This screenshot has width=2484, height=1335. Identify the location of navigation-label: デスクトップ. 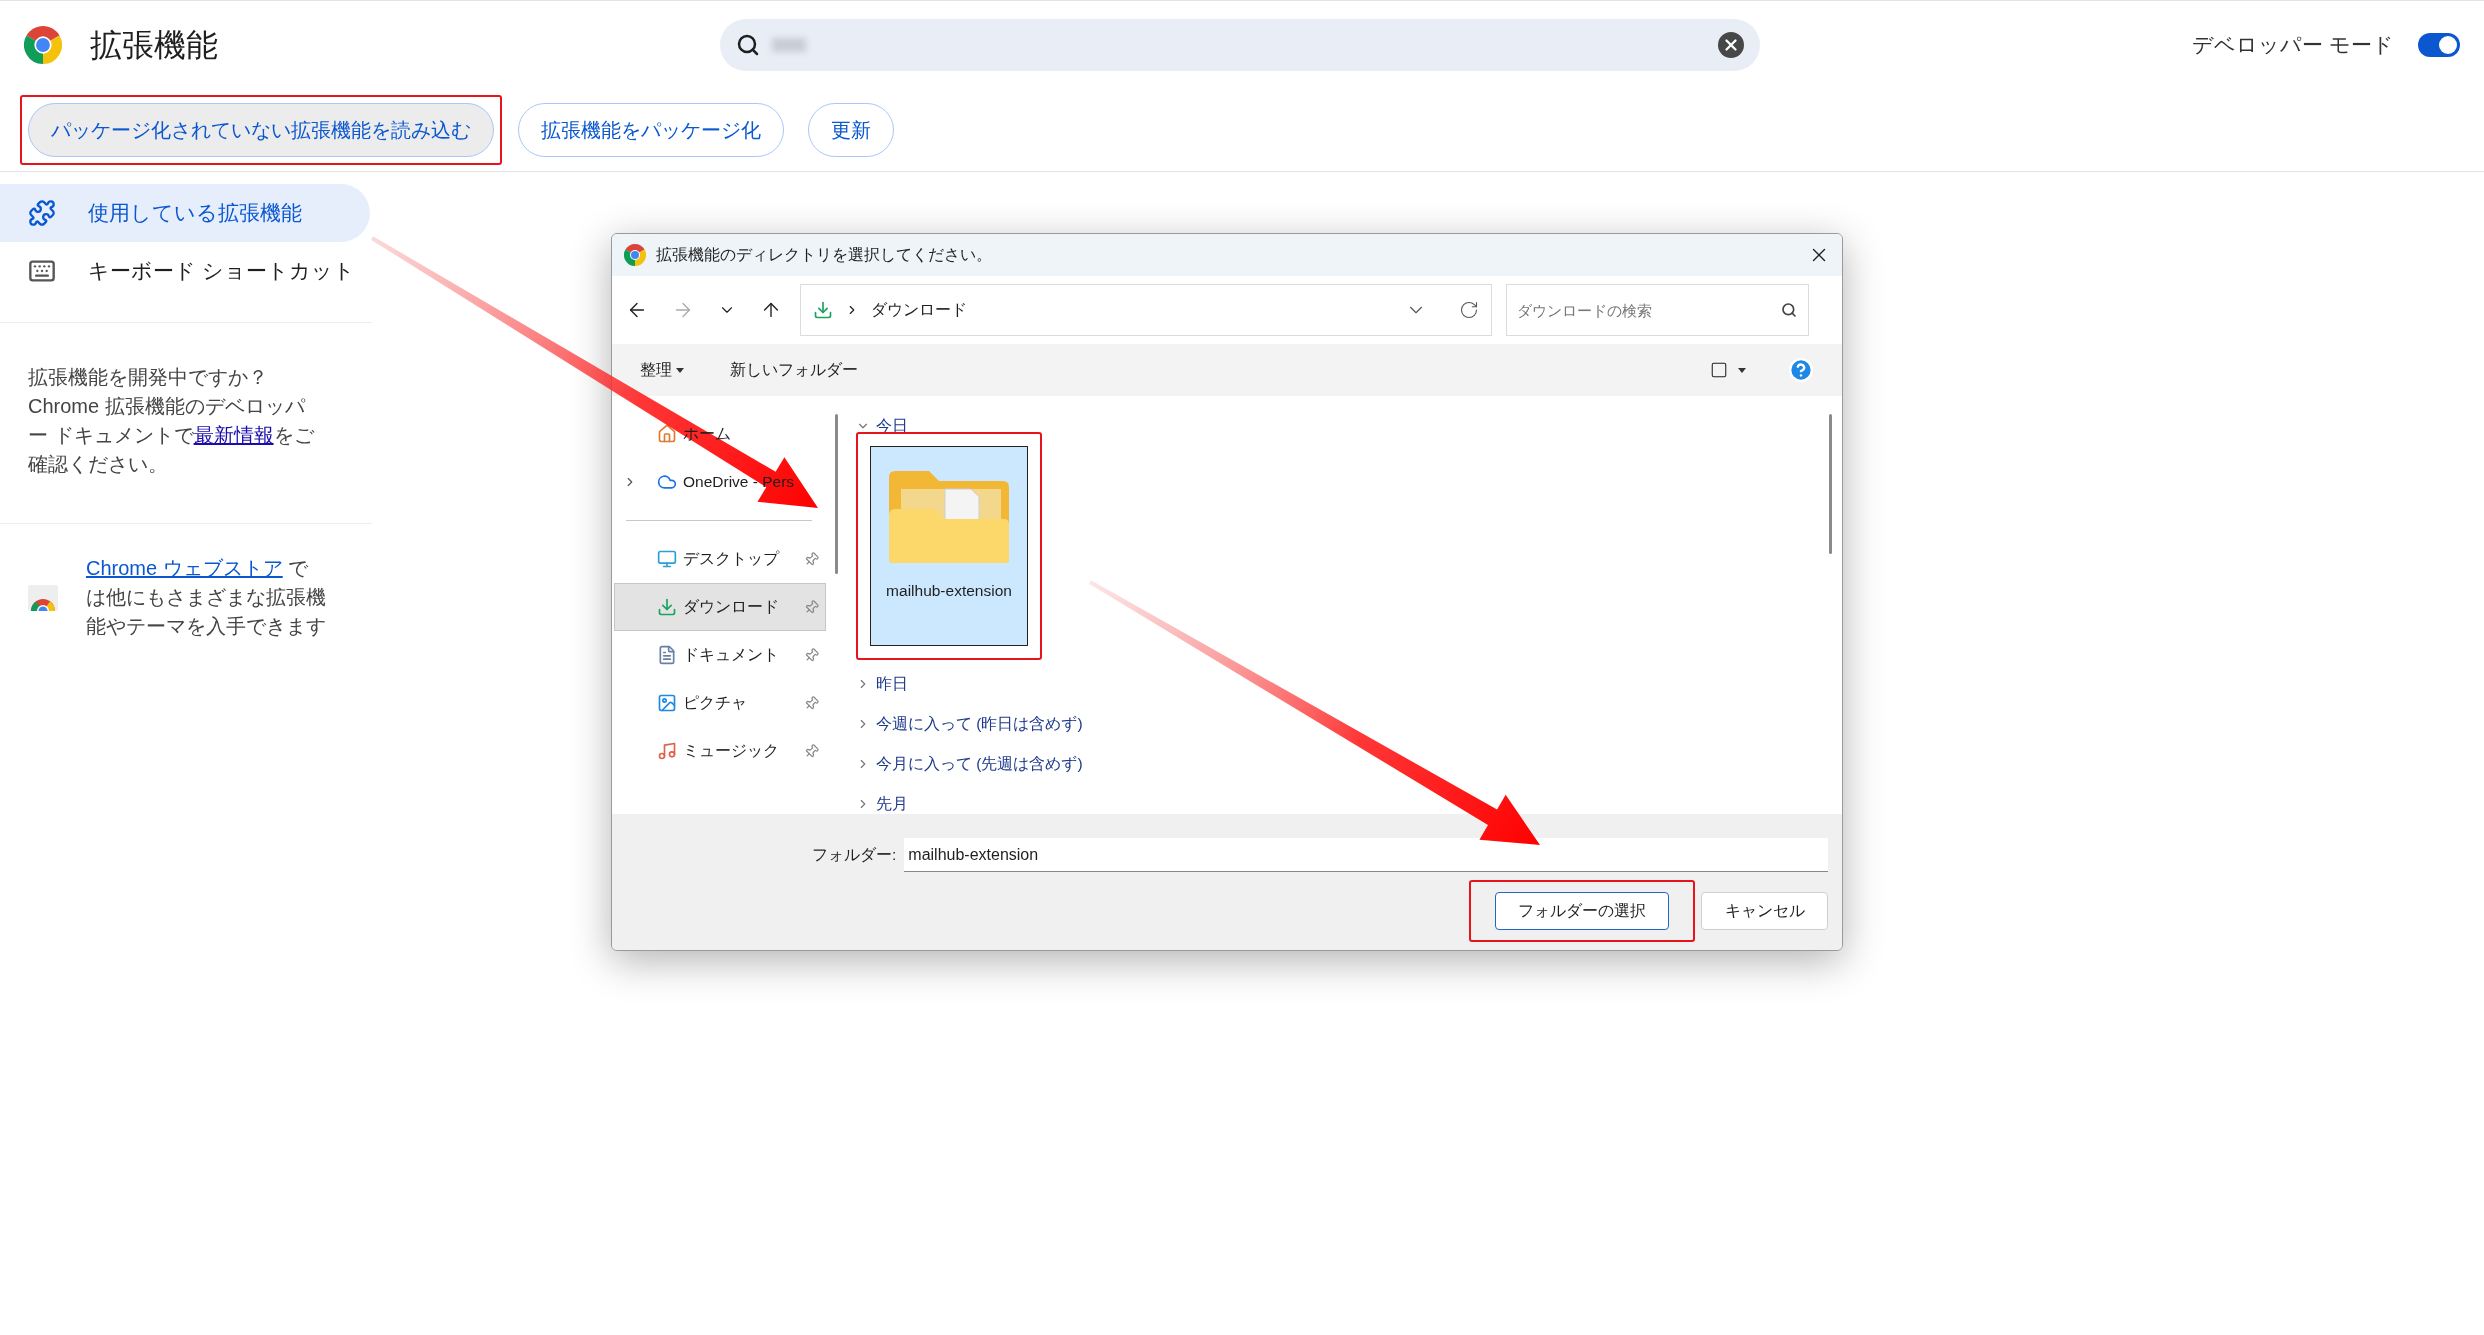
(732, 559).